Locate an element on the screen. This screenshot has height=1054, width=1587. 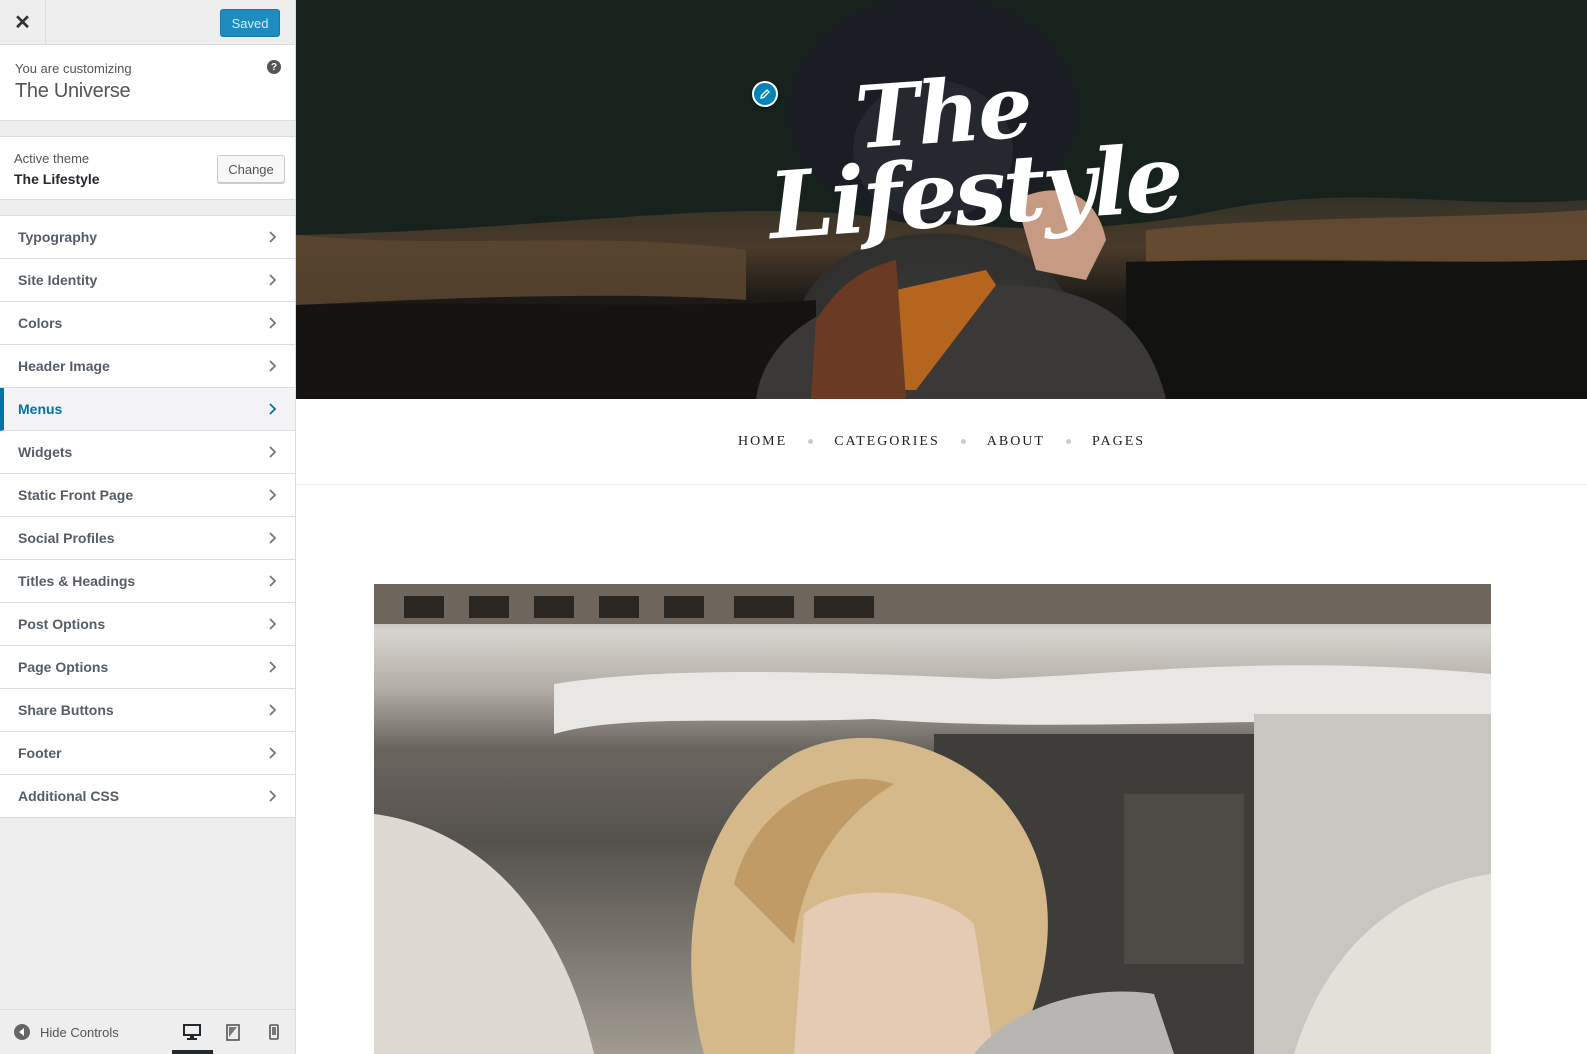
active-theme-section: Active theme The Lifestyle Change is located at coordinates (147, 168).